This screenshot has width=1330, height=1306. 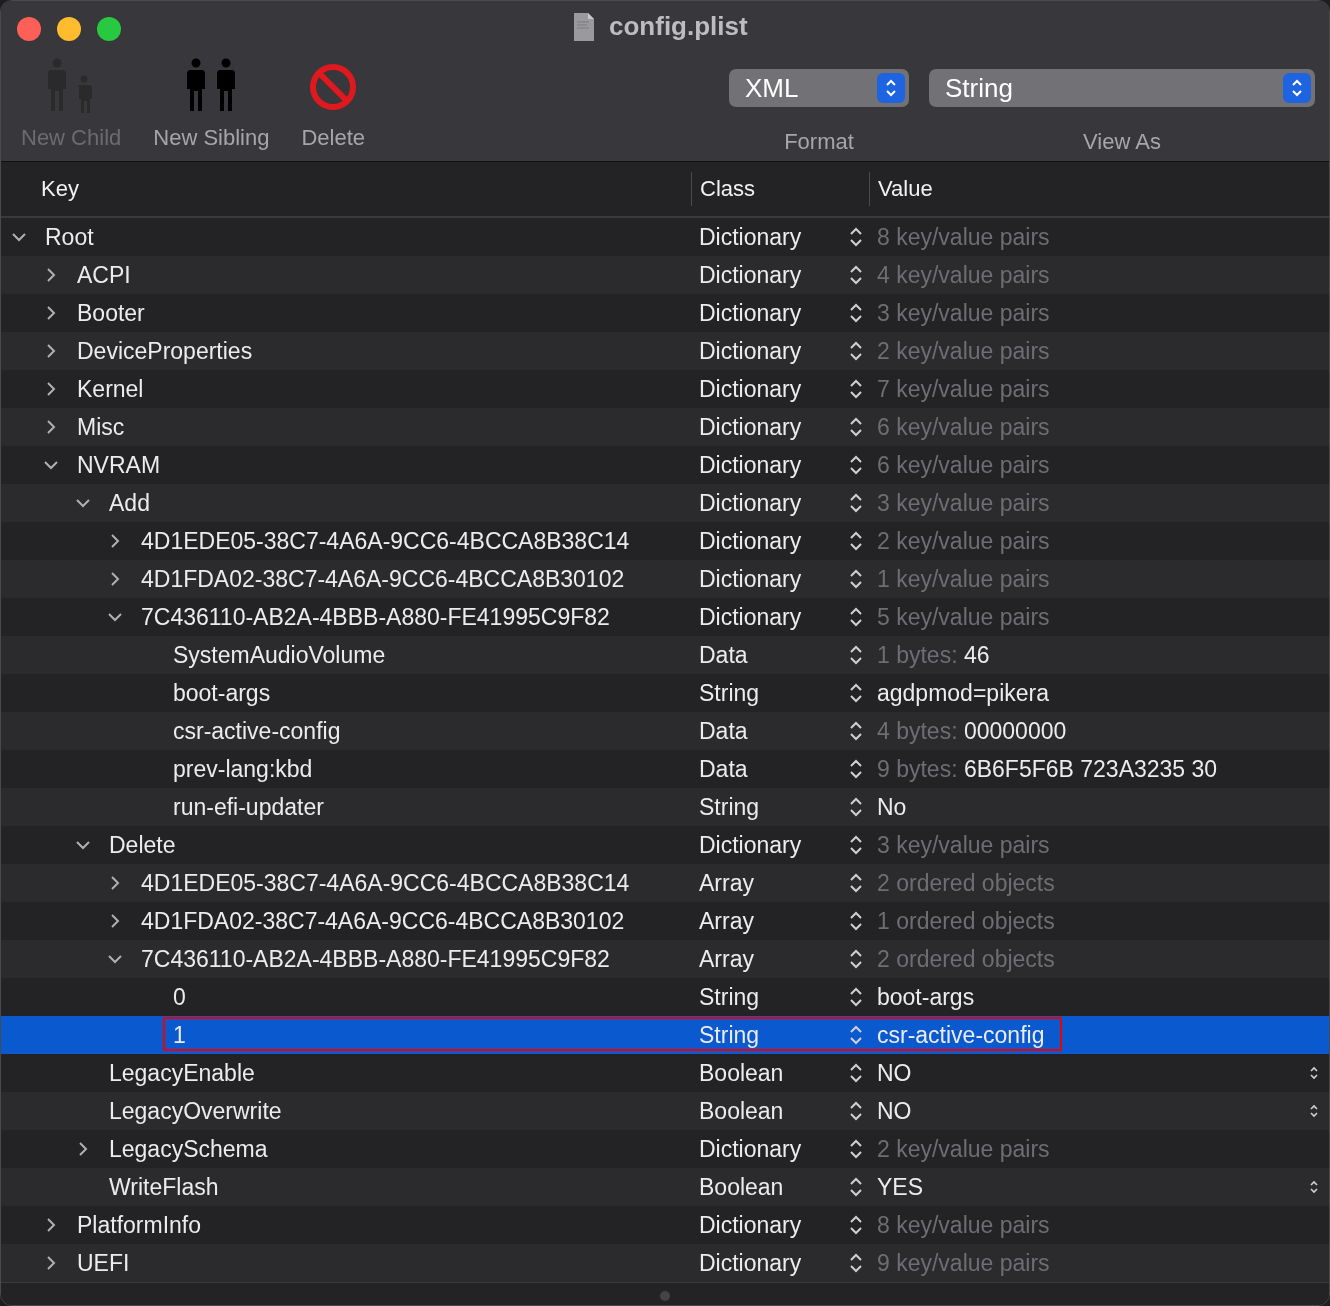 What do you see at coordinates (142, 845) in the screenshot?
I see `key-cell: Delete` at bounding box center [142, 845].